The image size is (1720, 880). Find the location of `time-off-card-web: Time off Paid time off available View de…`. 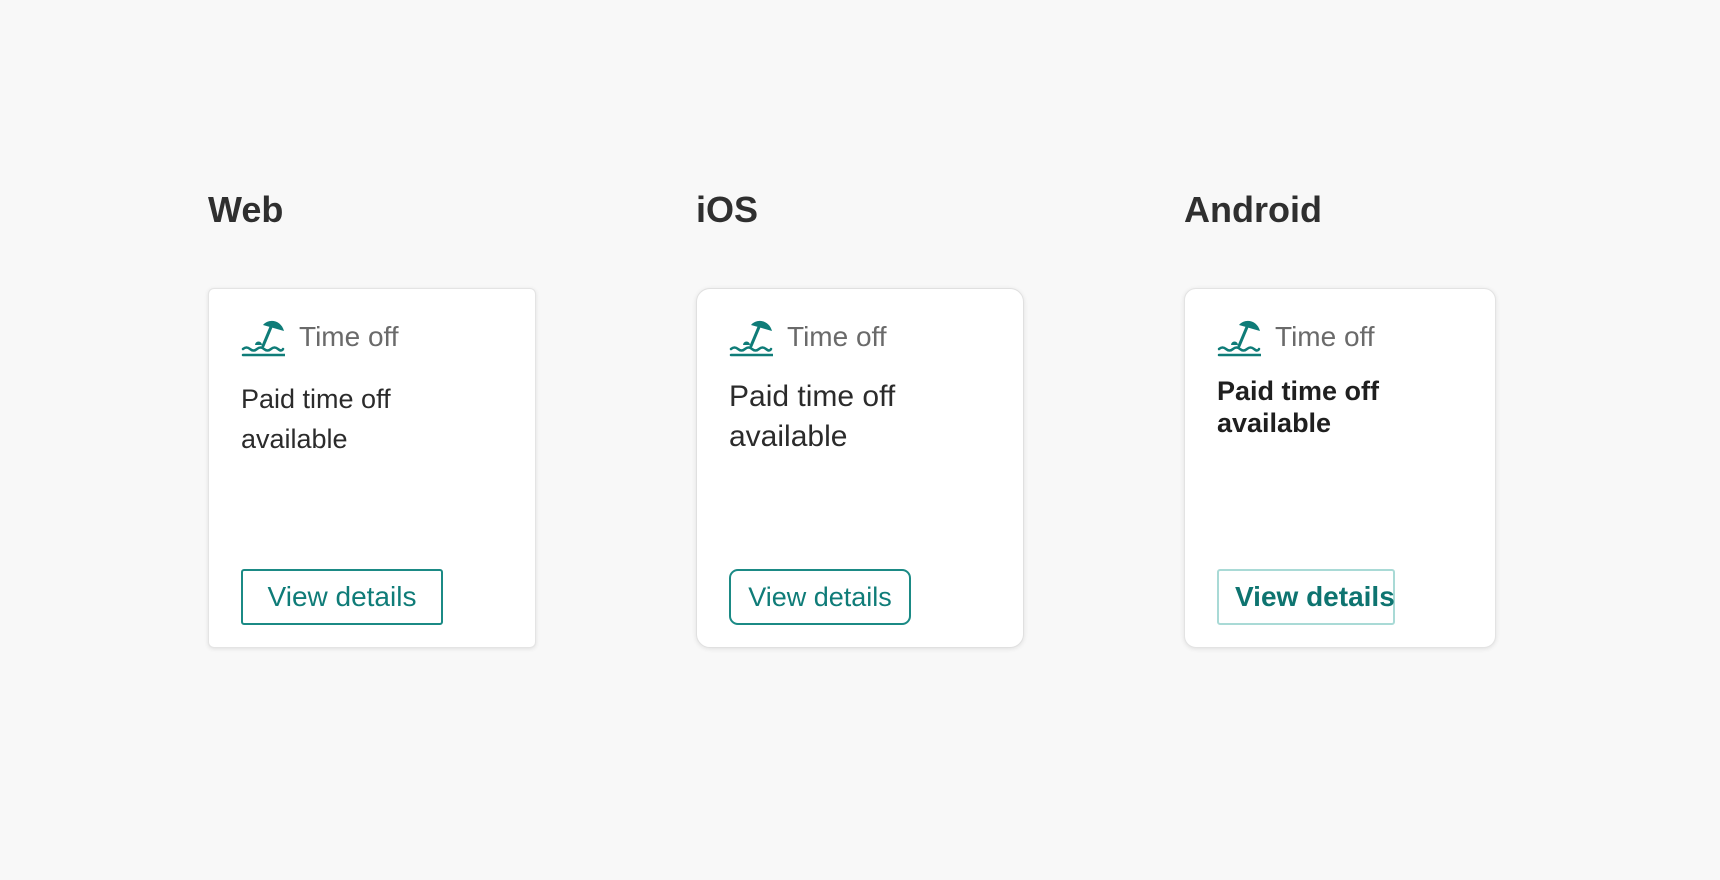

time-off-card-web: Time off Paid time off available View de… is located at coordinates (372, 468).